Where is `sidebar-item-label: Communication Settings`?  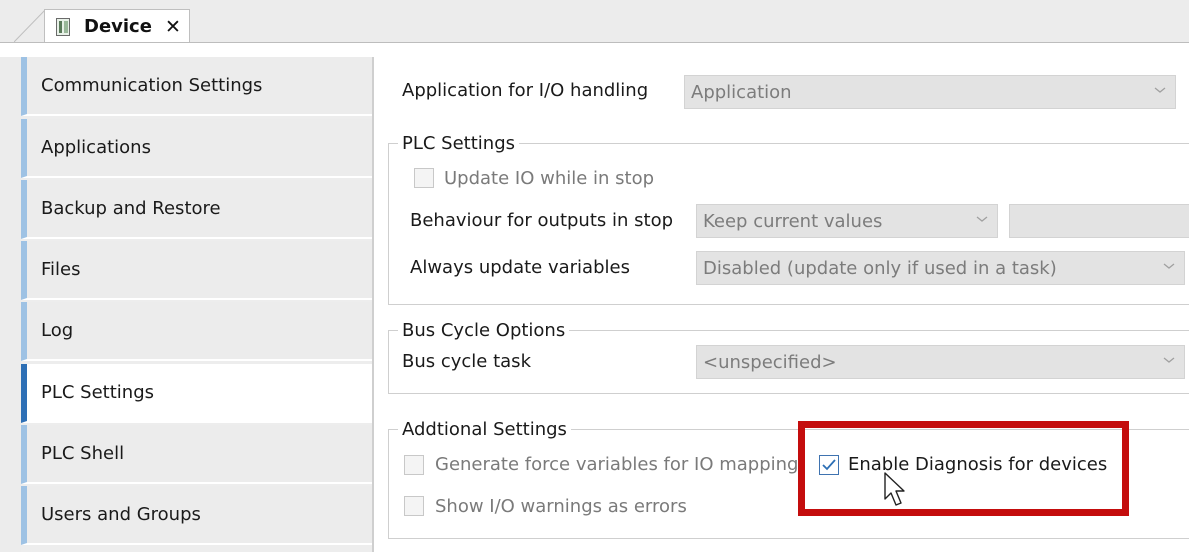 sidebar-item-label: Communication Settings is located at coordinates (152, 85).